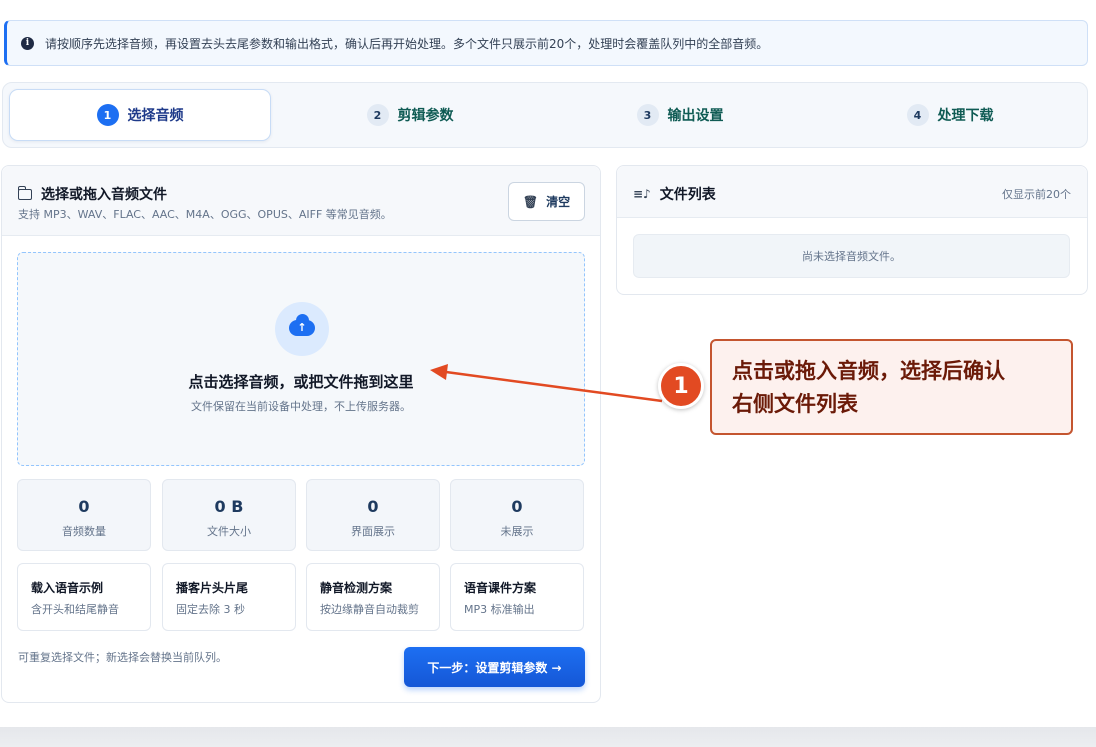  I want to click on folder-icon, so click(24, 192).